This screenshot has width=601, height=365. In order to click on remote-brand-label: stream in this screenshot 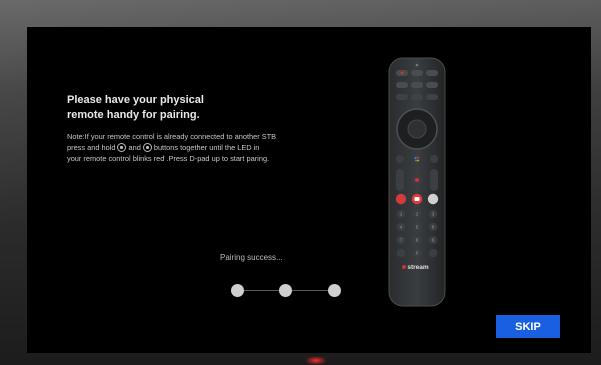, I will do `click(418, 267)`.